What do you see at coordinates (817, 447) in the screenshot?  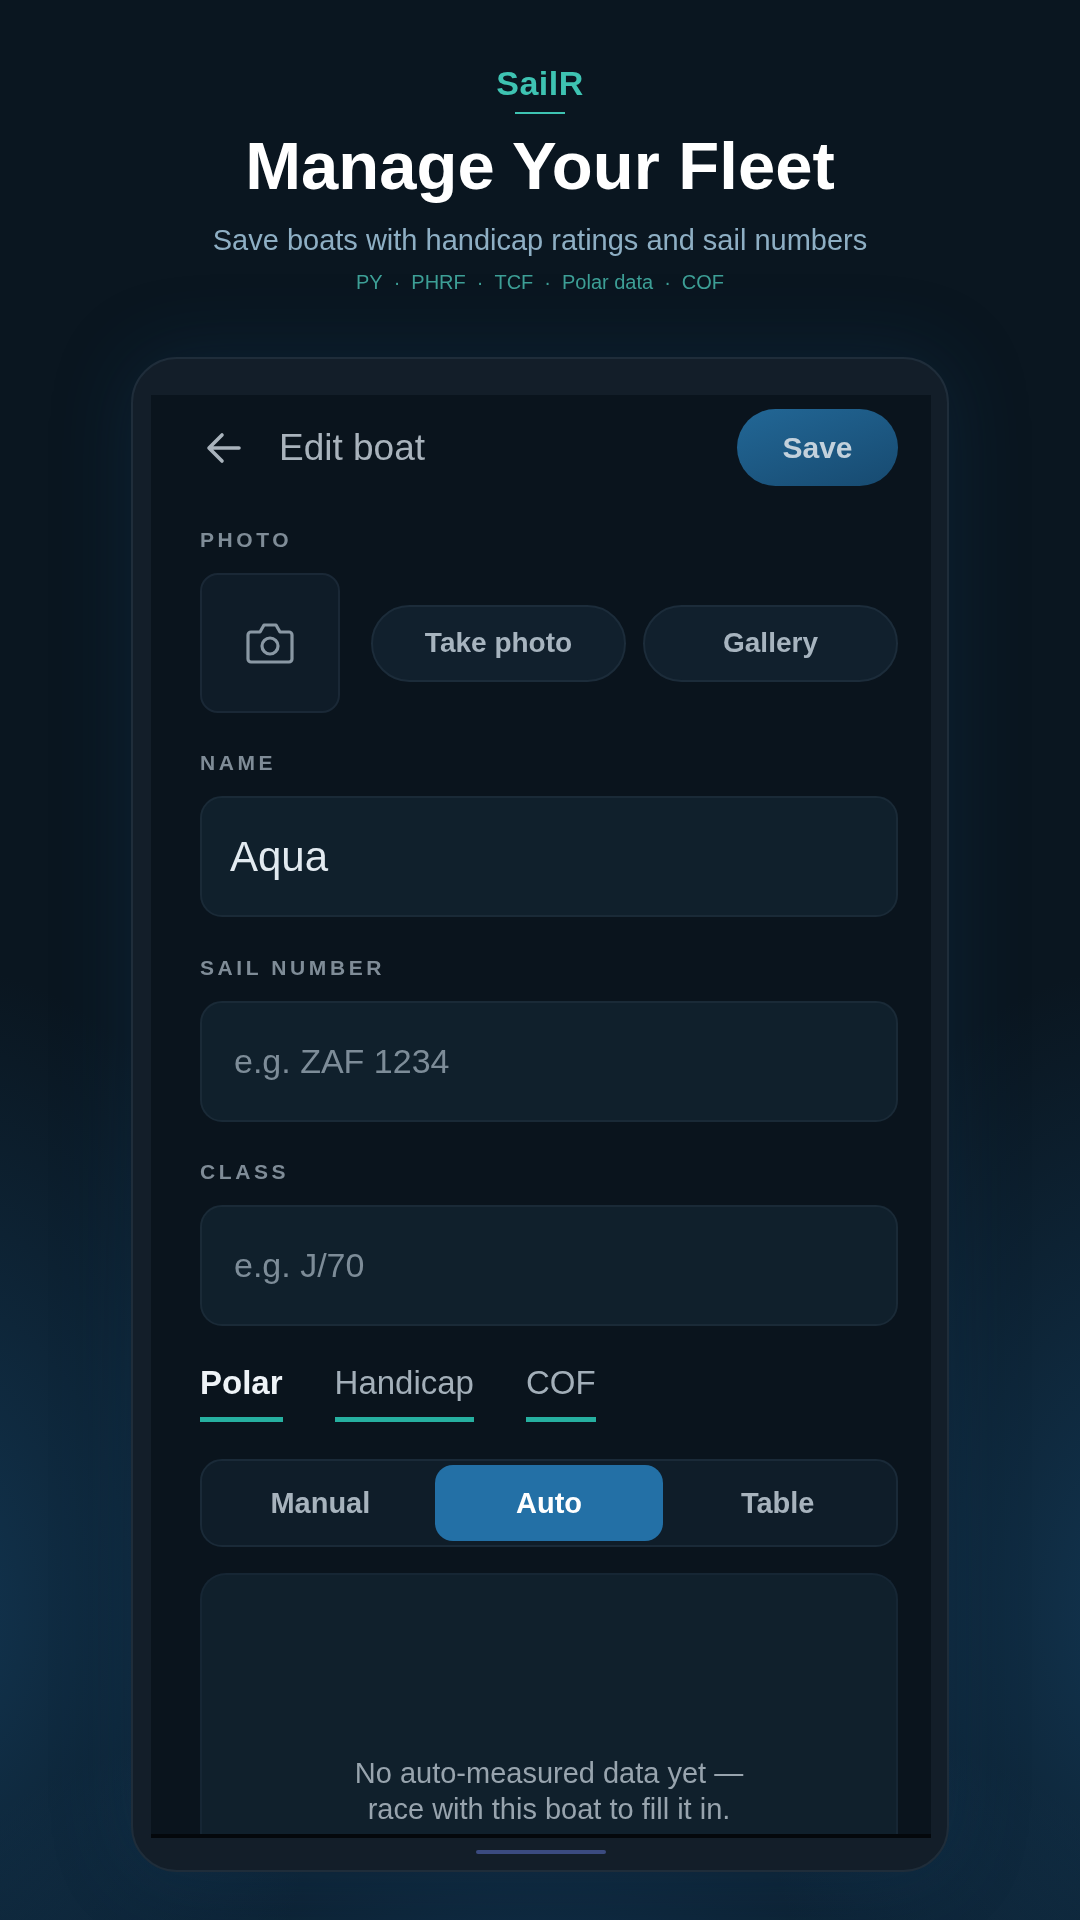 I see `save-button: Save` at bounding box center [817, 447].